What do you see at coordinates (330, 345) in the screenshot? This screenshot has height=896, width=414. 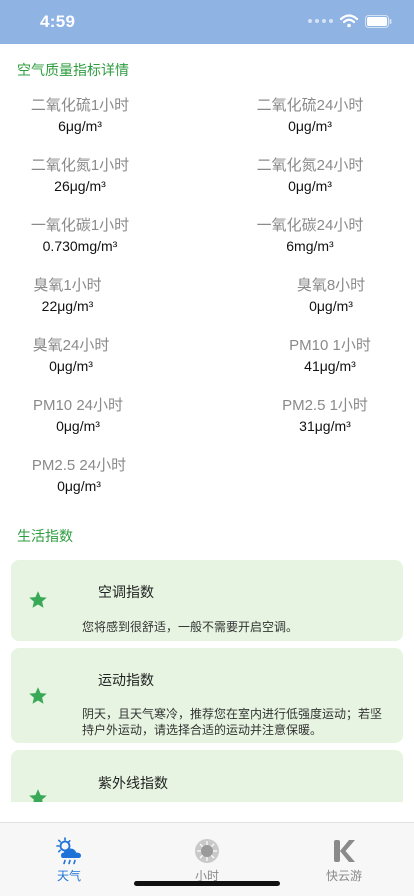 I see `metric-label: PM10 1小时` at bounding box center [330, 345].